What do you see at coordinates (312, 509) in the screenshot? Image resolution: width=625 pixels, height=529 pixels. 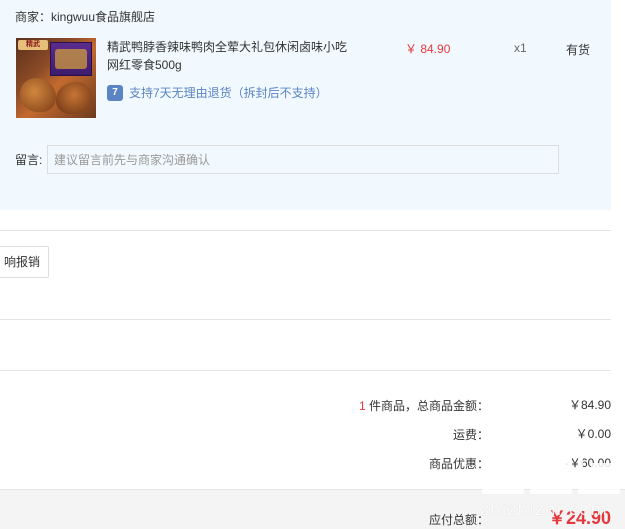 I see `payment-bar: 应付总额： ￥24.90` at bounding box center [312, 509].